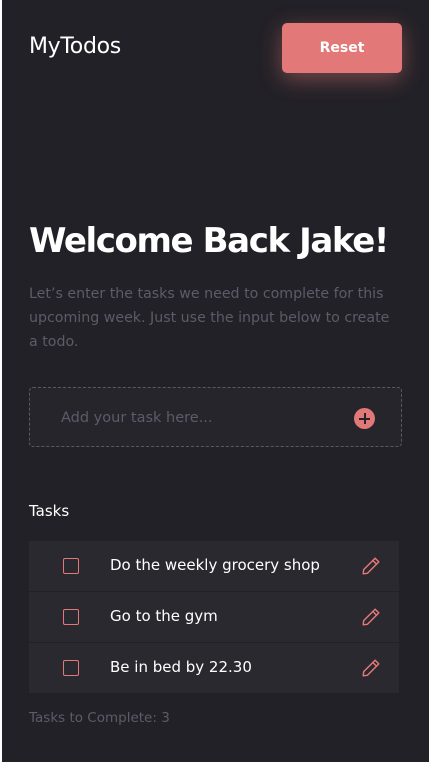  I want to click on task-label: Do the weekly grocery shop, so click(215, 565).